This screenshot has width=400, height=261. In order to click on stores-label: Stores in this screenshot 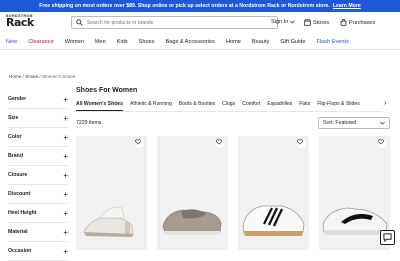, I will do `click(321, 22)`.